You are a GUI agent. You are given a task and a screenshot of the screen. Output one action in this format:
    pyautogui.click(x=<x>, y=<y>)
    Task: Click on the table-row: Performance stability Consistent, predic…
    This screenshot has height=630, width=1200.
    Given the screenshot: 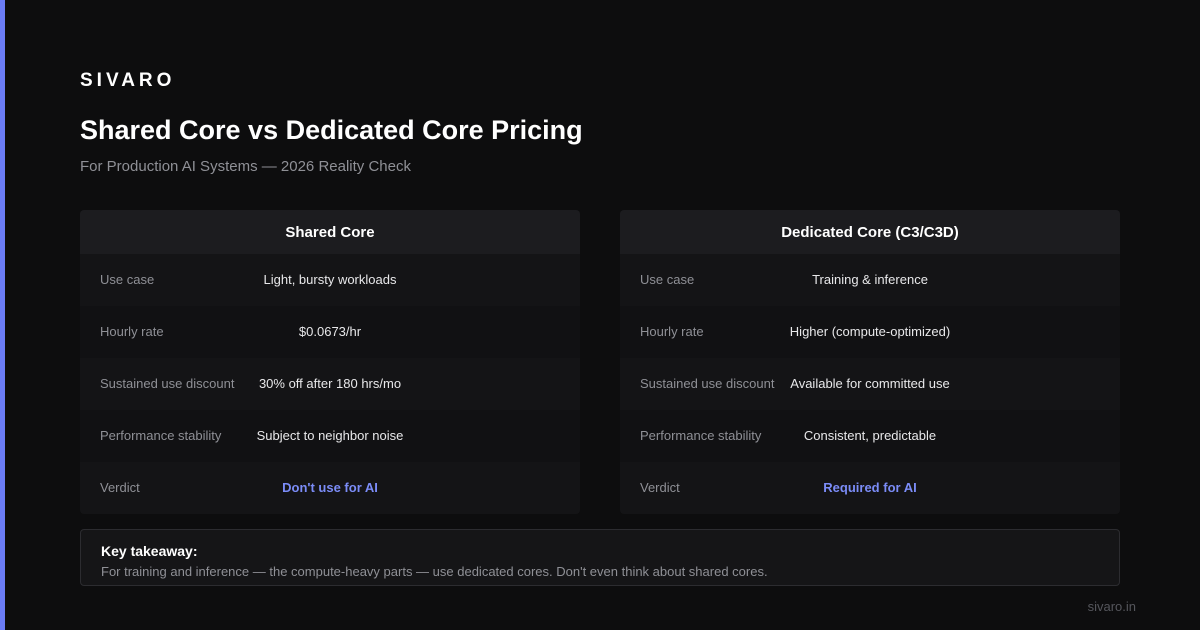 What is the action you would take?
    pyautogui.click(x=870, y=436)
    